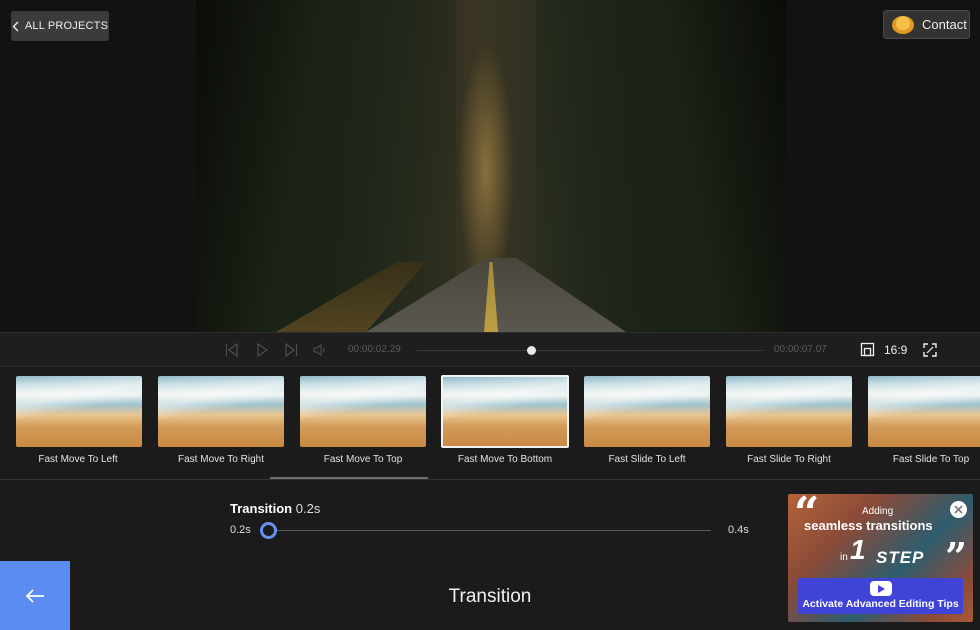  What do you see at coordinates (903, 24) in the screenshot?
I see `support-avatar-icon` at bounding box center [903, 24].